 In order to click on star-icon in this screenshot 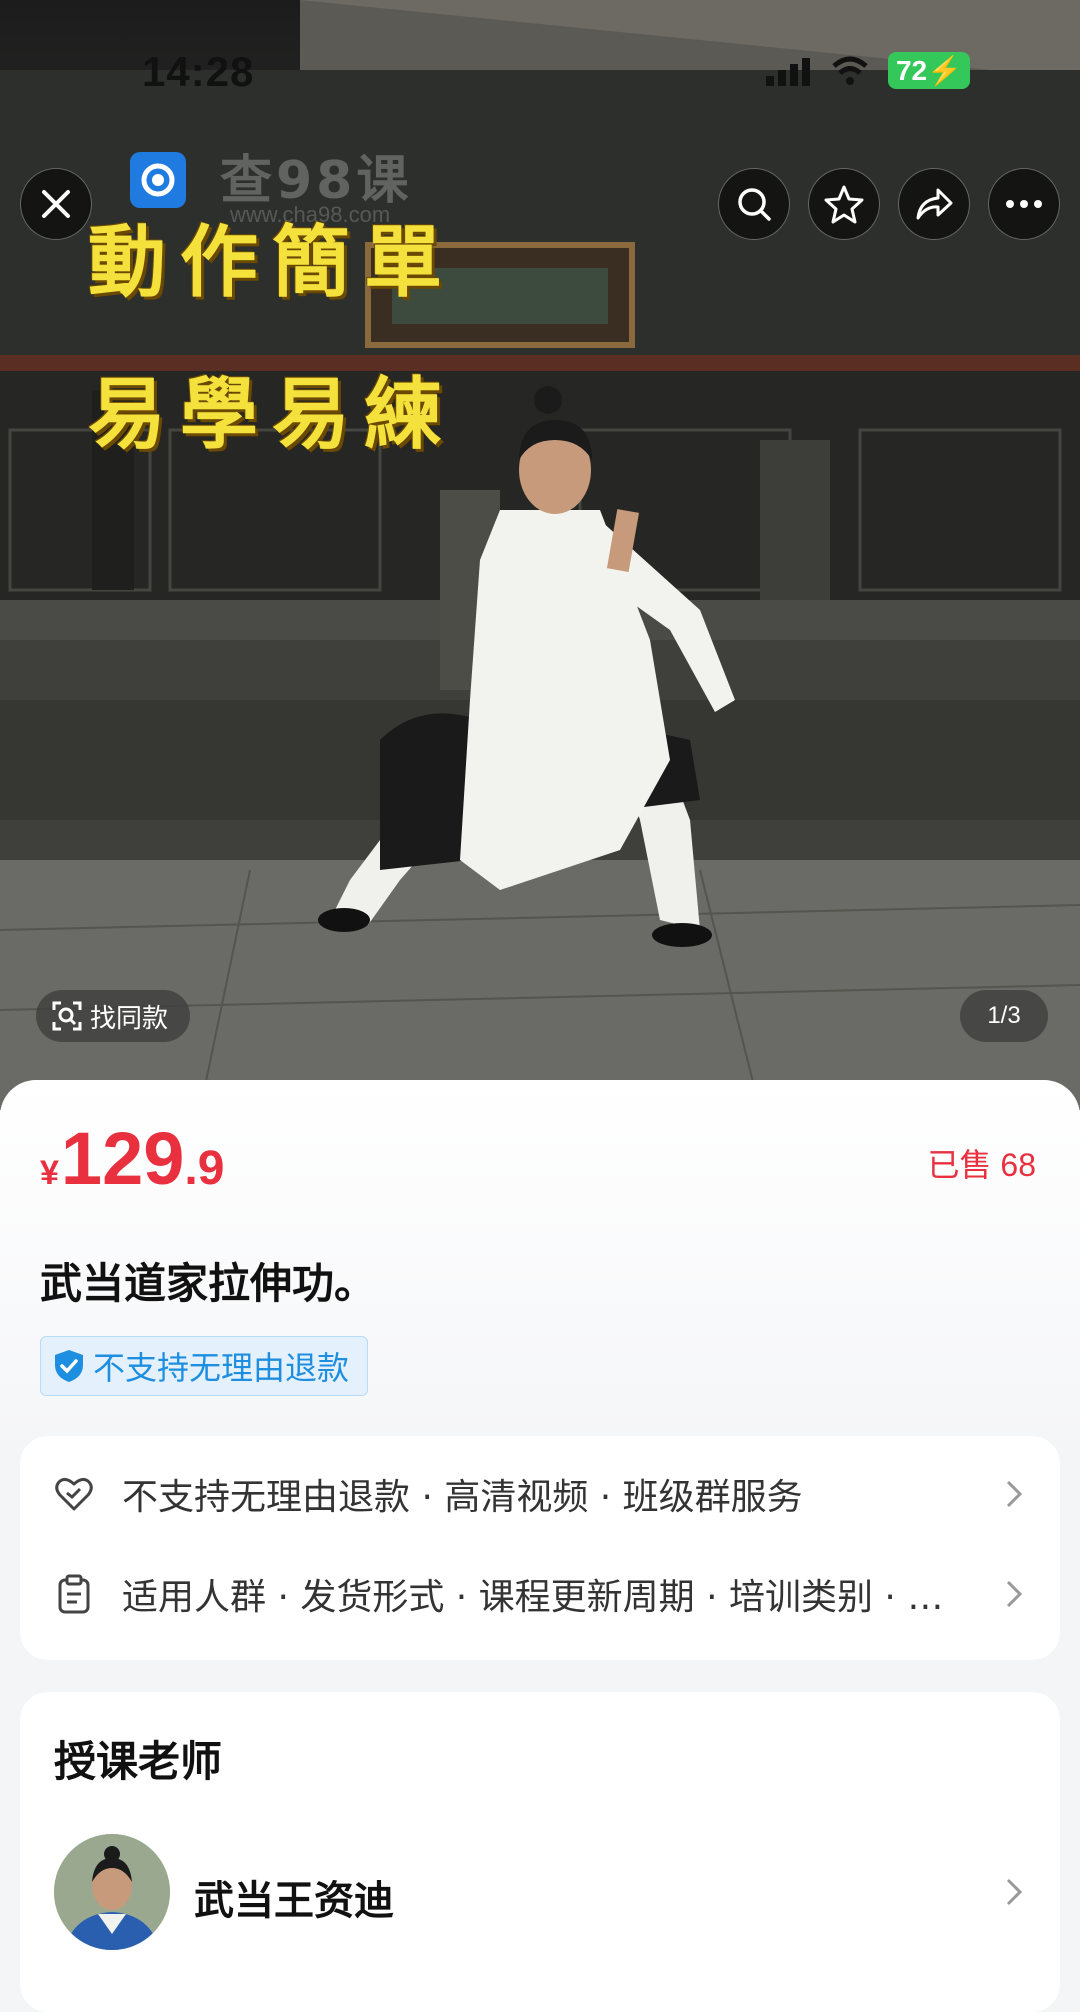, I will do `click(844, 204)`.